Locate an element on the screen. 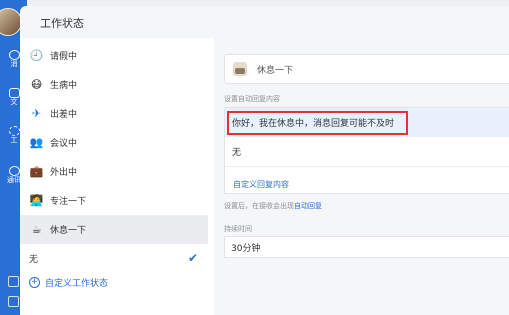 The image size is (509, 315). auto-reply-option-none: 无 is located at coordinates (367, 151).